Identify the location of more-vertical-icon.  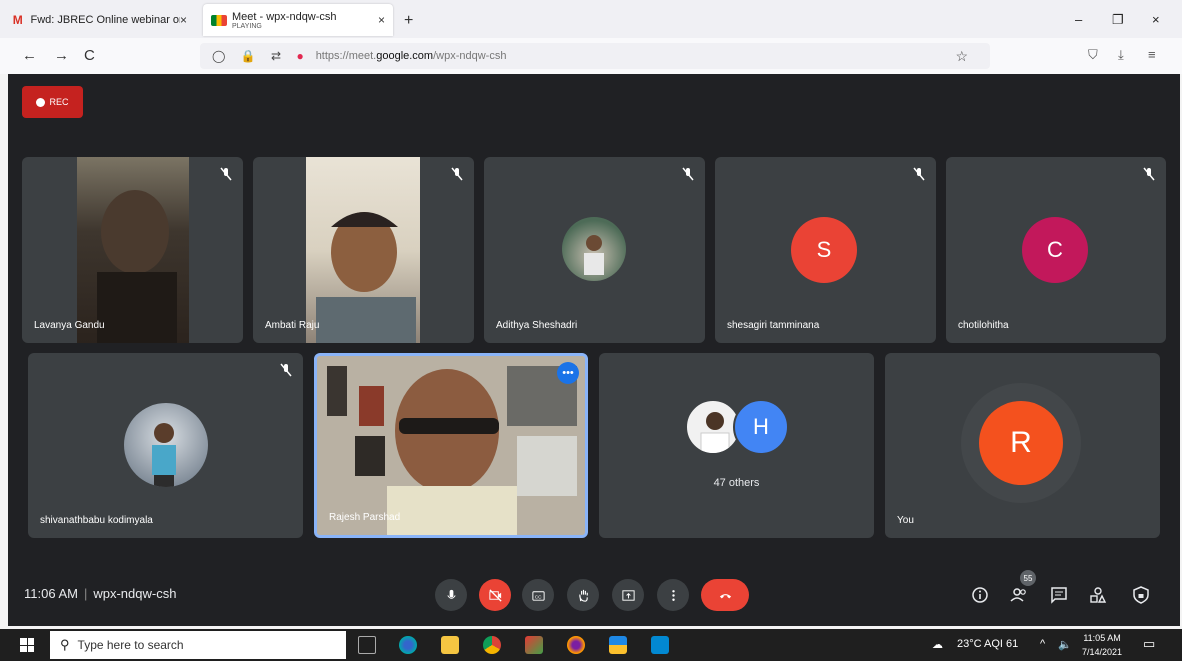
(673, 595).